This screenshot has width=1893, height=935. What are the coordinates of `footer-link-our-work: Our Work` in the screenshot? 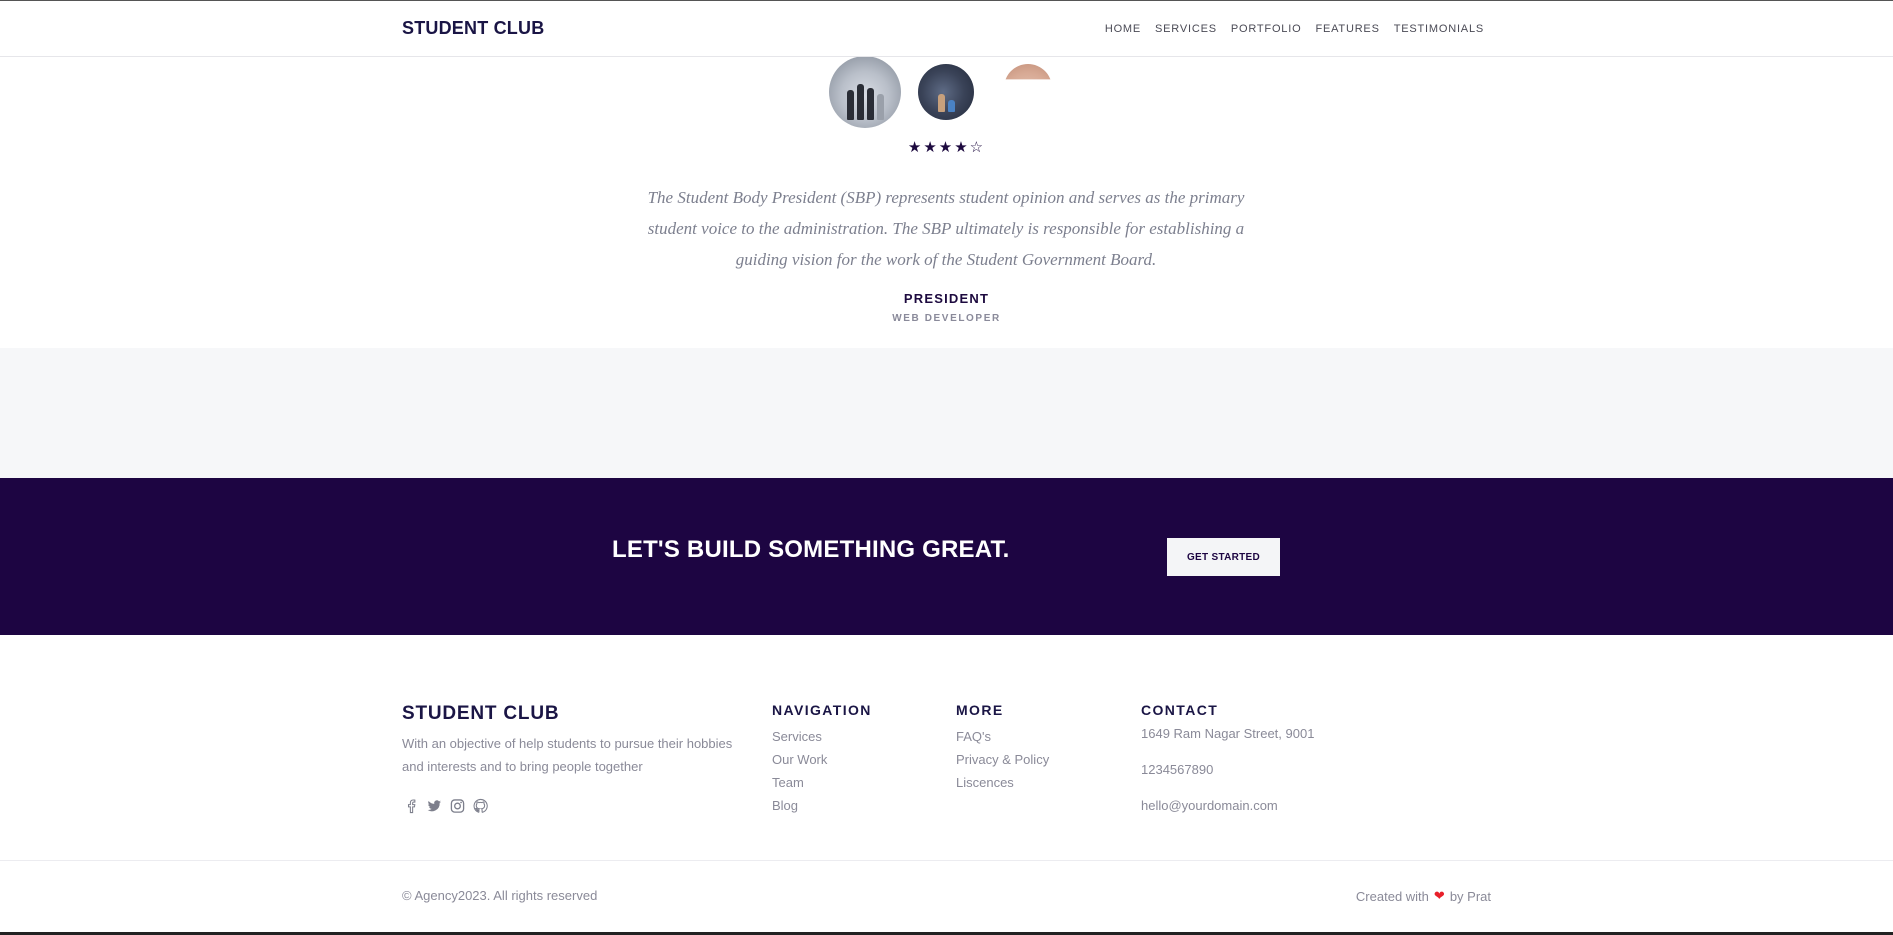 It's located at (822, 759).